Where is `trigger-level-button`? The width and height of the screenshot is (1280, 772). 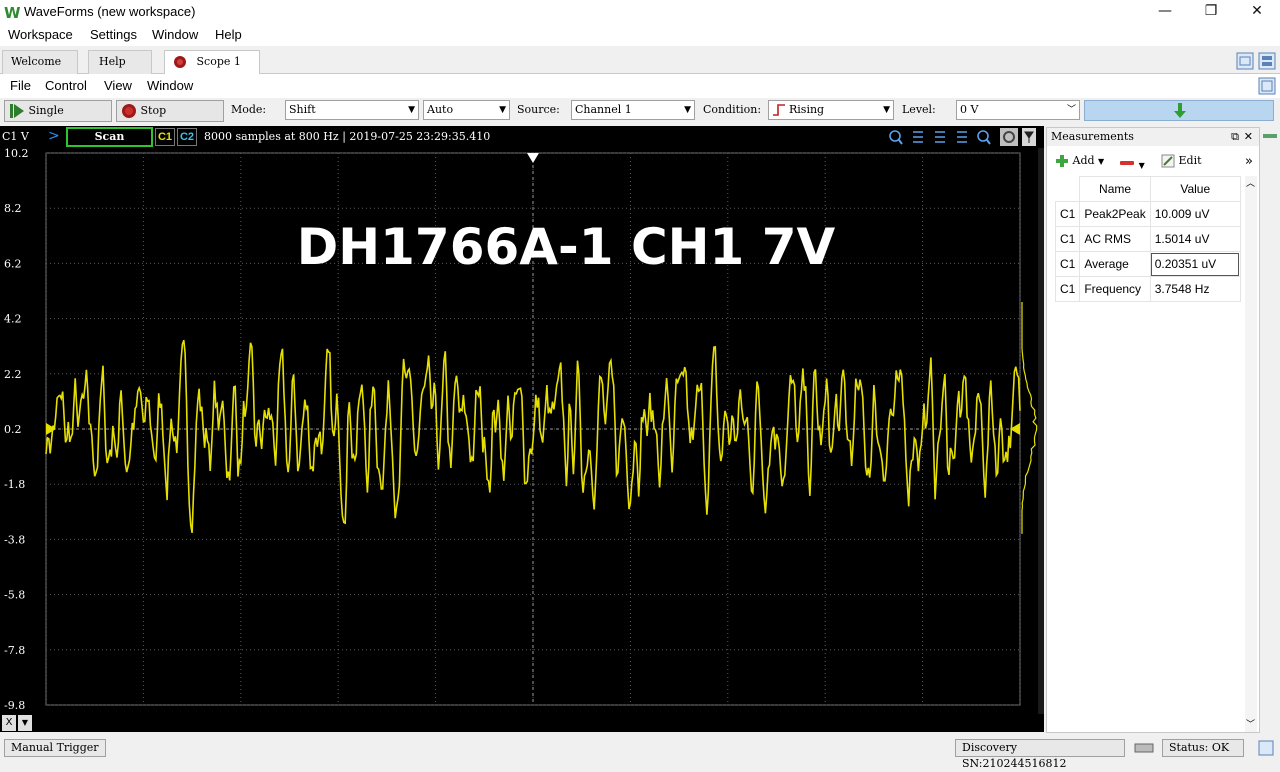 trigger-level-button is located at coordinates (1179, 110).